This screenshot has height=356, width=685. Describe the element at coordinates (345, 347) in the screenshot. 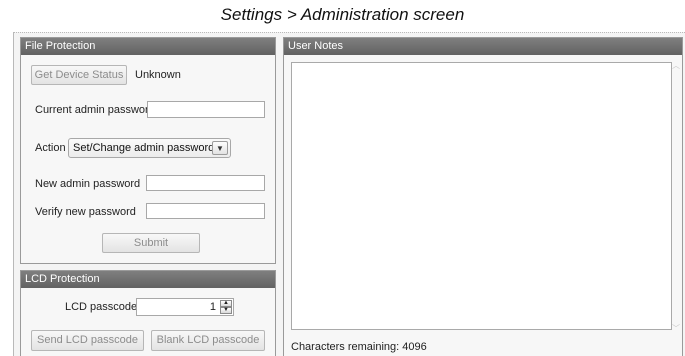

I see `characters-remaining-label: Characters remaining:` at that location.